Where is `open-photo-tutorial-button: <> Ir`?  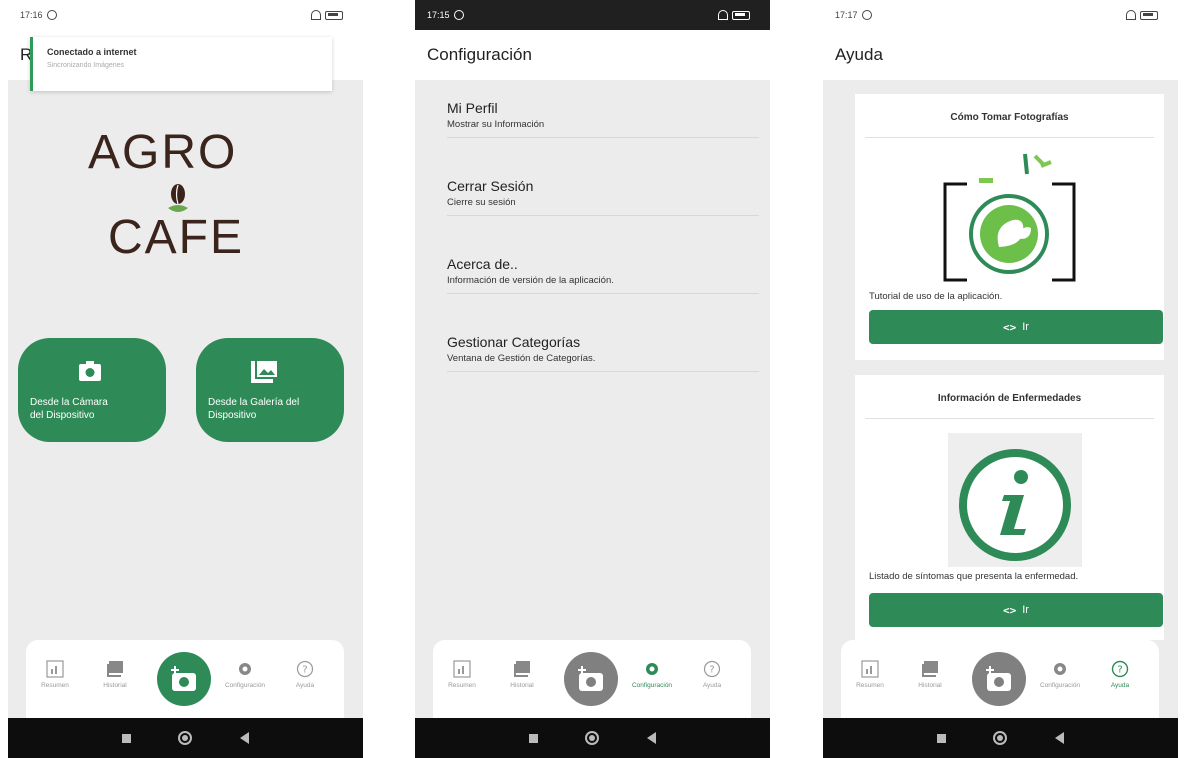
open-photo-tutorial-button: <> Ir is located at coordinates (1016, 327).